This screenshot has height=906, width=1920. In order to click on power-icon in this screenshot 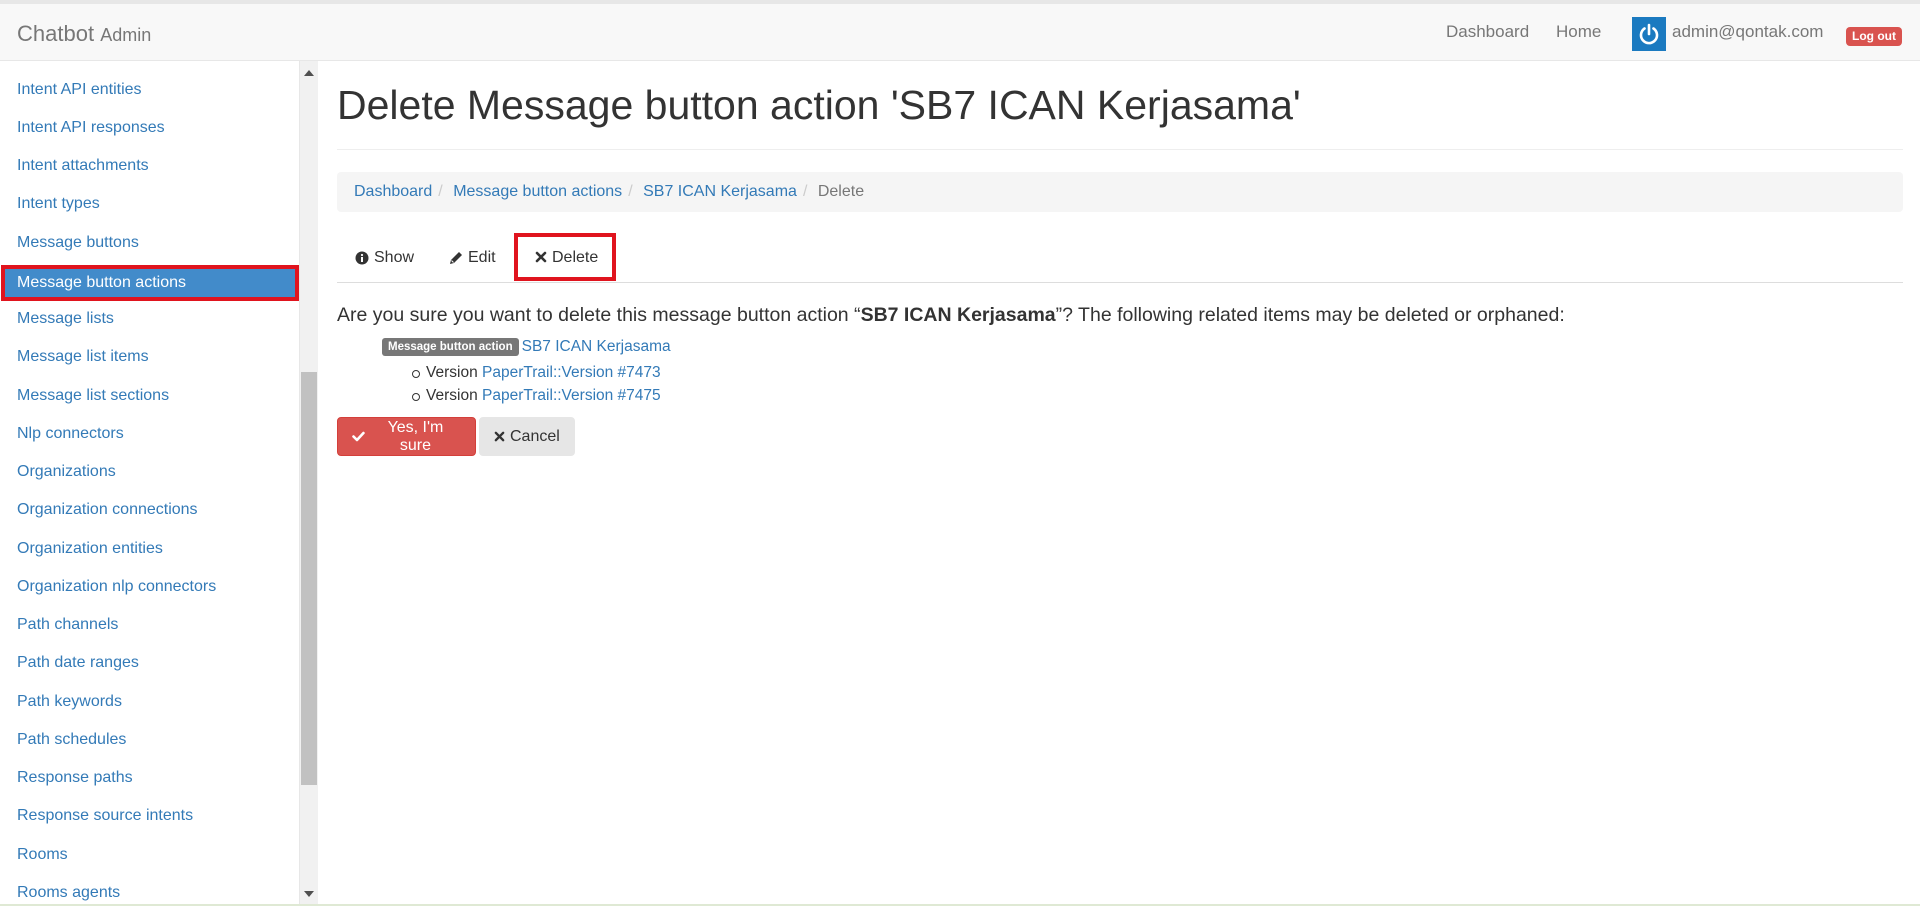, I will do `click(1649, 34)`.